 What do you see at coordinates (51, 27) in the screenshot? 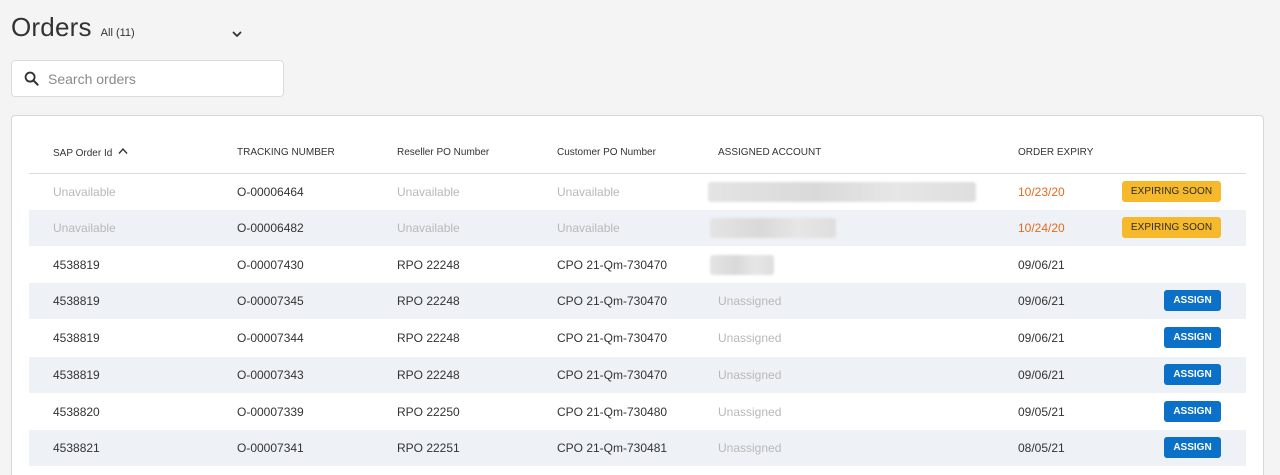
I see `page-title: Orders` at bounding box center [51, 27].